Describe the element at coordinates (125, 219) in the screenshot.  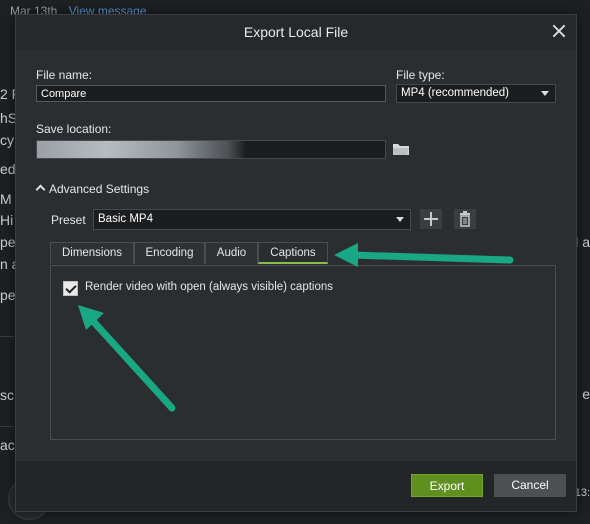
I see `preset-value: Basic MP4` at that location.